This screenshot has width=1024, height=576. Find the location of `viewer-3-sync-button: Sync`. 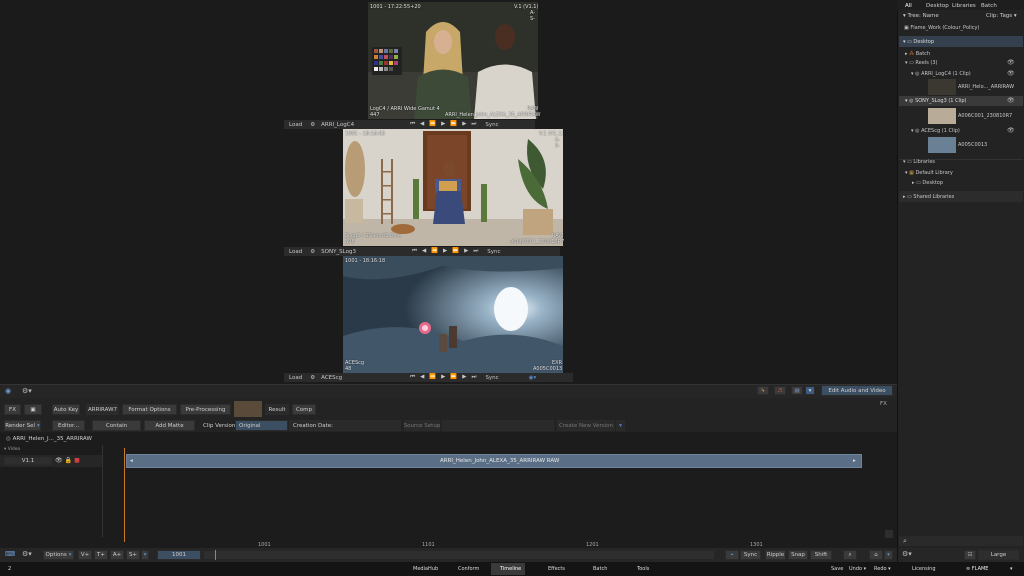

viewer-3-sync-button: Sync is located at coordinates (491, 378).